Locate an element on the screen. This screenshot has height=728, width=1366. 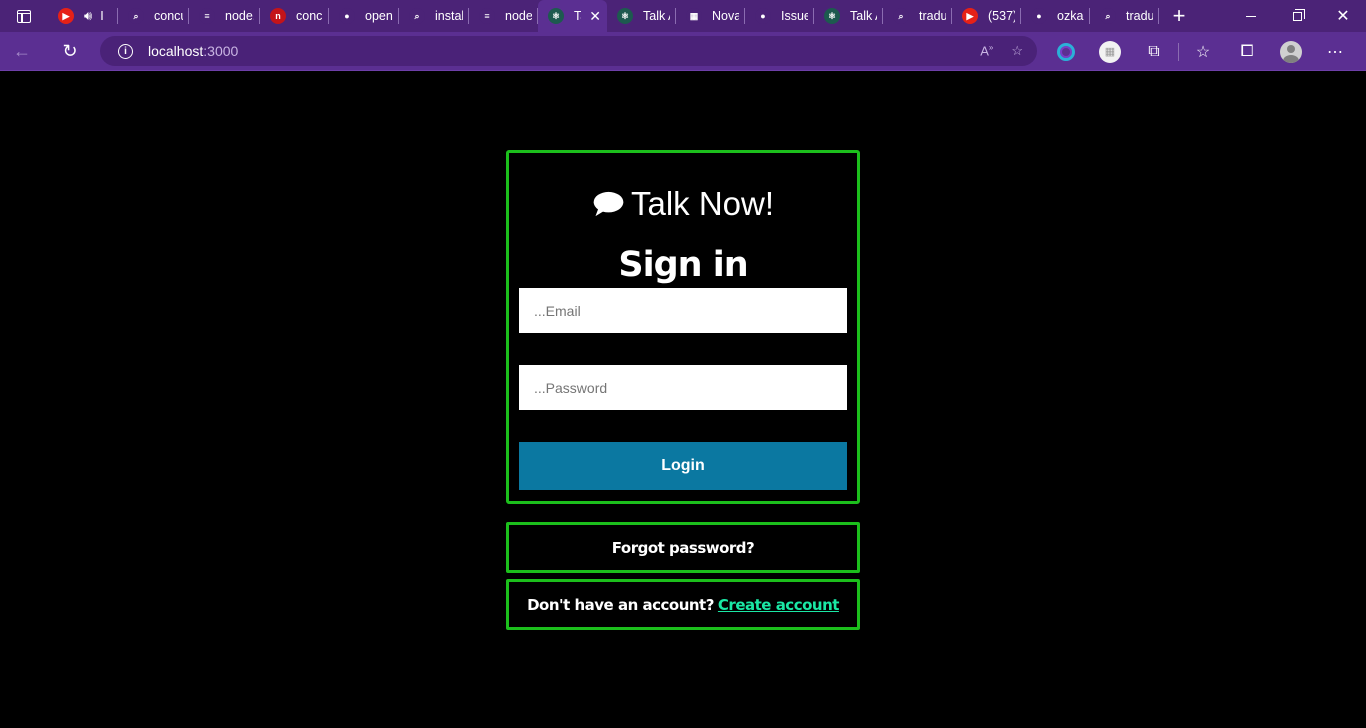
extension-button: ▦ is located at coordinates (1110, 51).